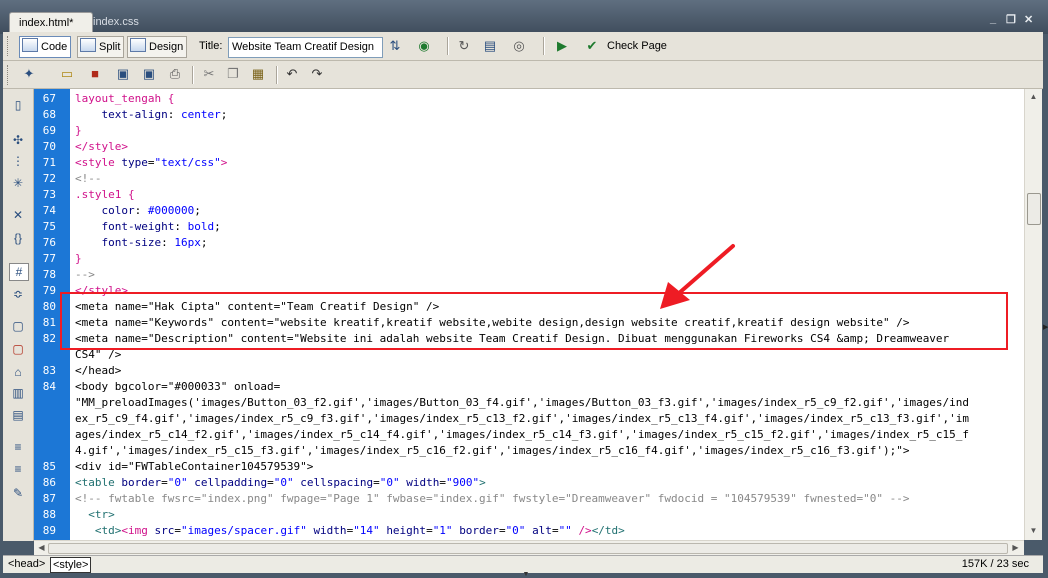 The image size is (1048, 578). Describe the element at coordinates (395, 46) in the screenshot. I see `file-management-icon: ⇅` at that location.